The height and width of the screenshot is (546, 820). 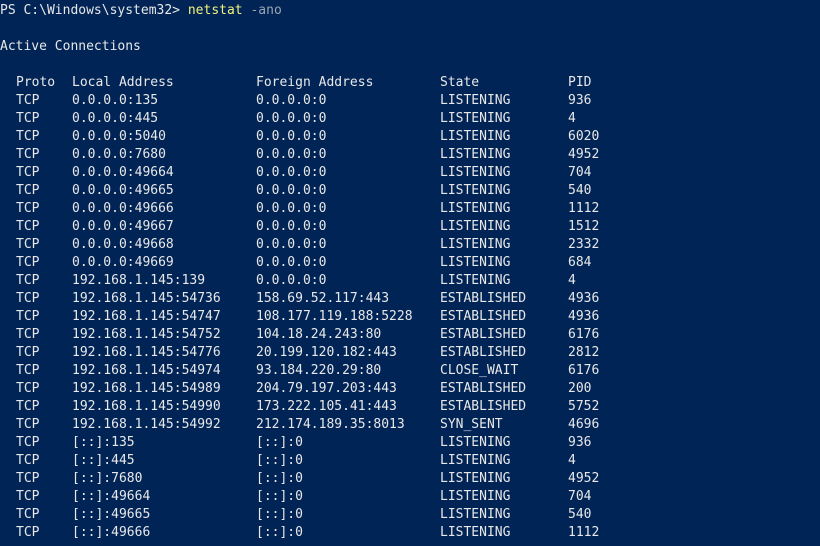 I want to click on cell-local-address: 192.168.1.145:54776, so click(x=146, y=352).